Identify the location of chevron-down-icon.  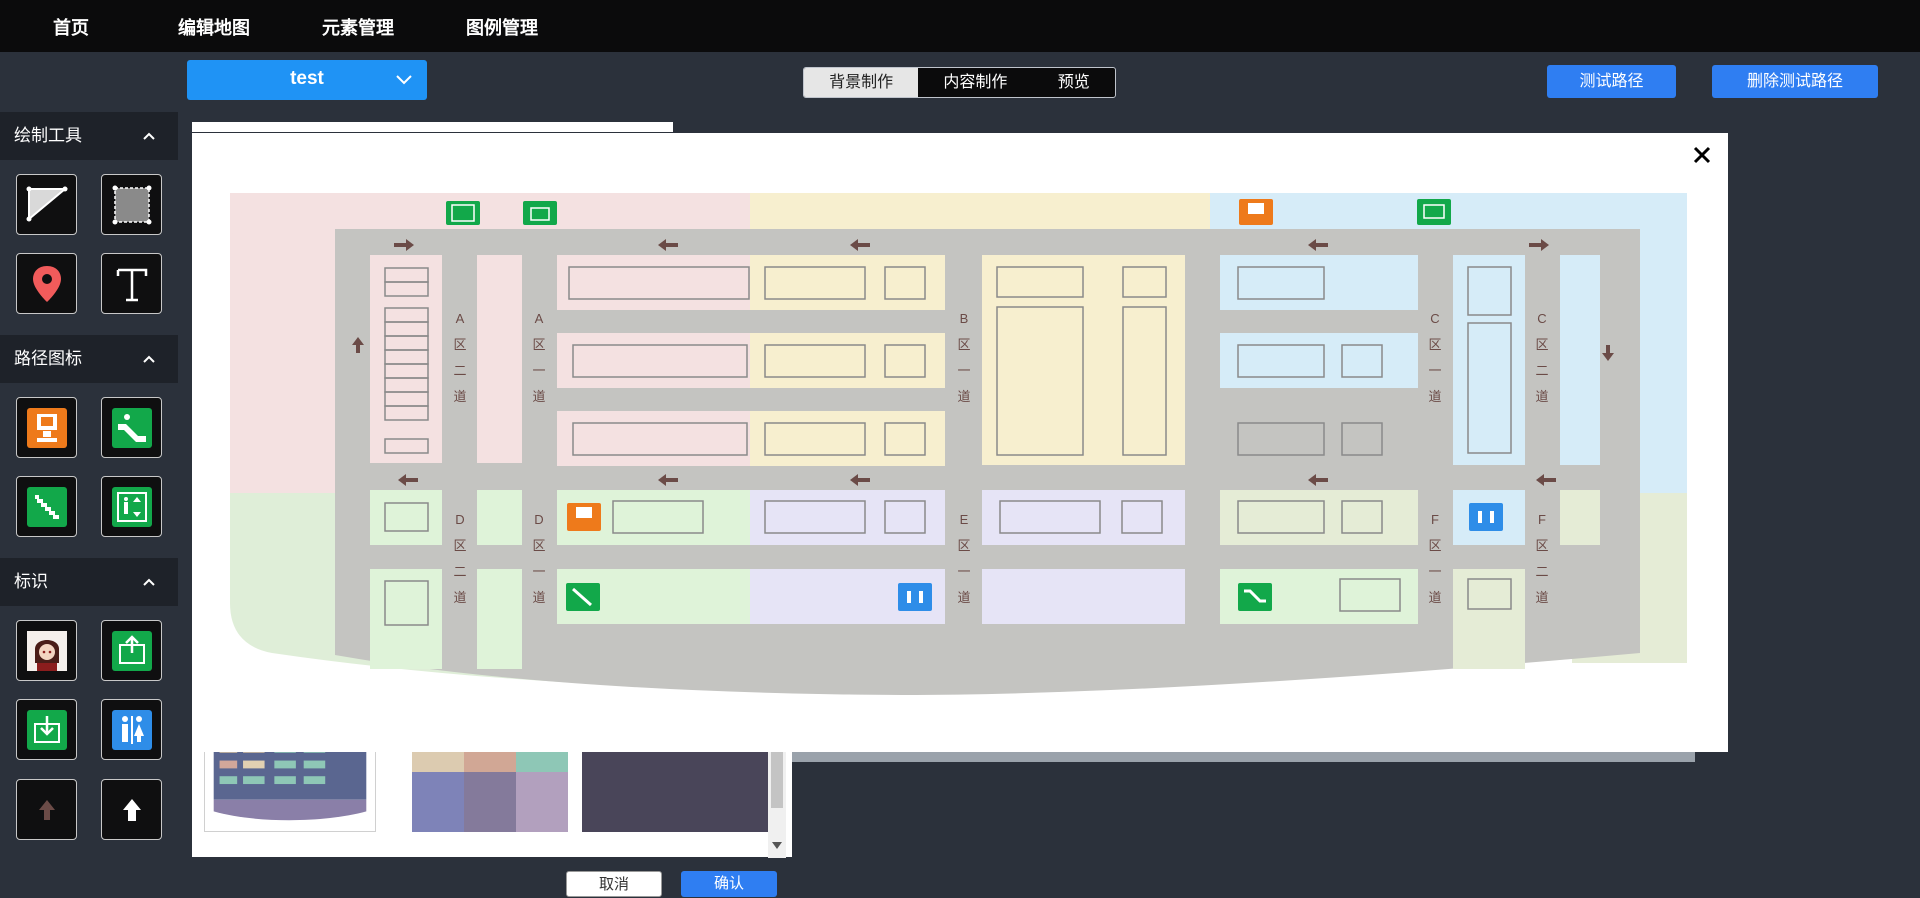
(404, 80).